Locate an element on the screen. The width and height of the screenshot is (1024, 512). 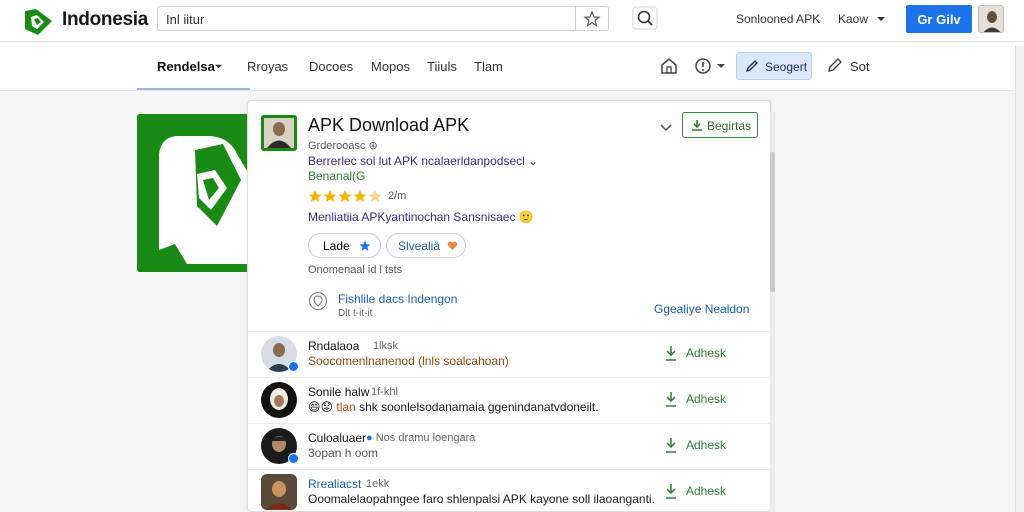
developer-avatar is located at coordinates (279, 133).